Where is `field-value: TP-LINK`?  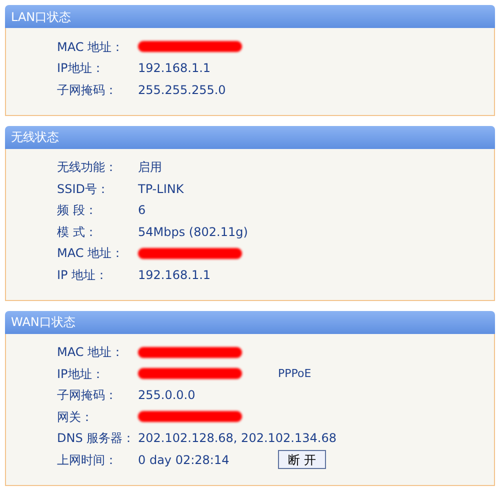
field-value: TP-LINK is located at coordinates (161, 189).